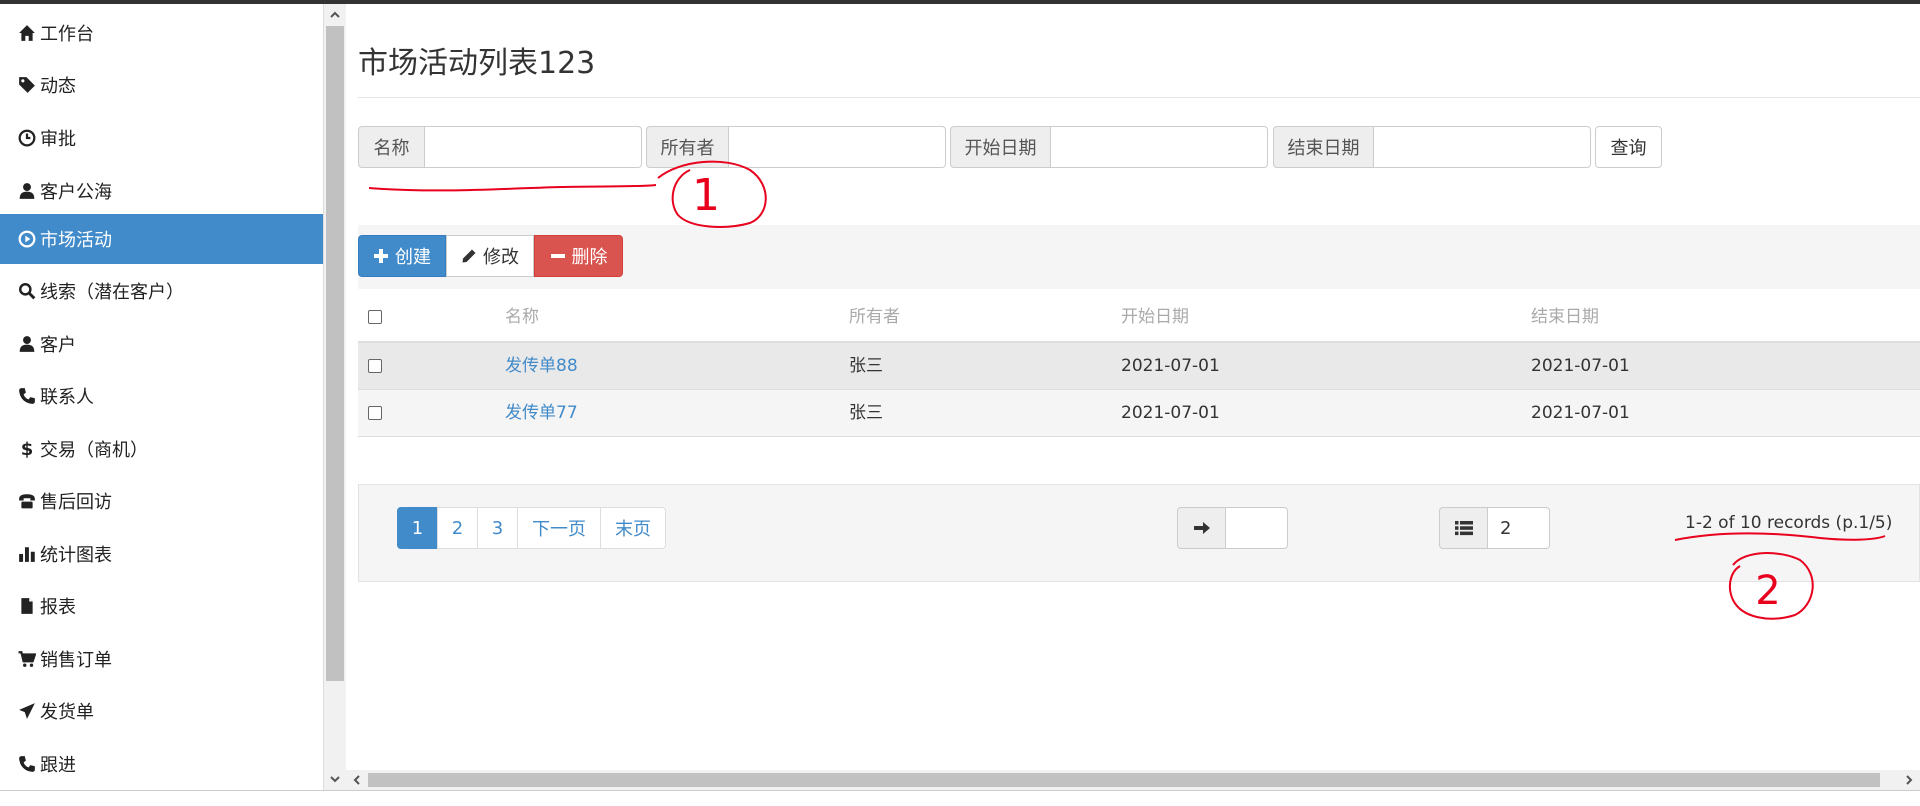 The height and width of the screenshot is (806, 1920). Describe the element at coordinates (335, 15) in the screenshot. I see `scroll-up-icon` at that location.